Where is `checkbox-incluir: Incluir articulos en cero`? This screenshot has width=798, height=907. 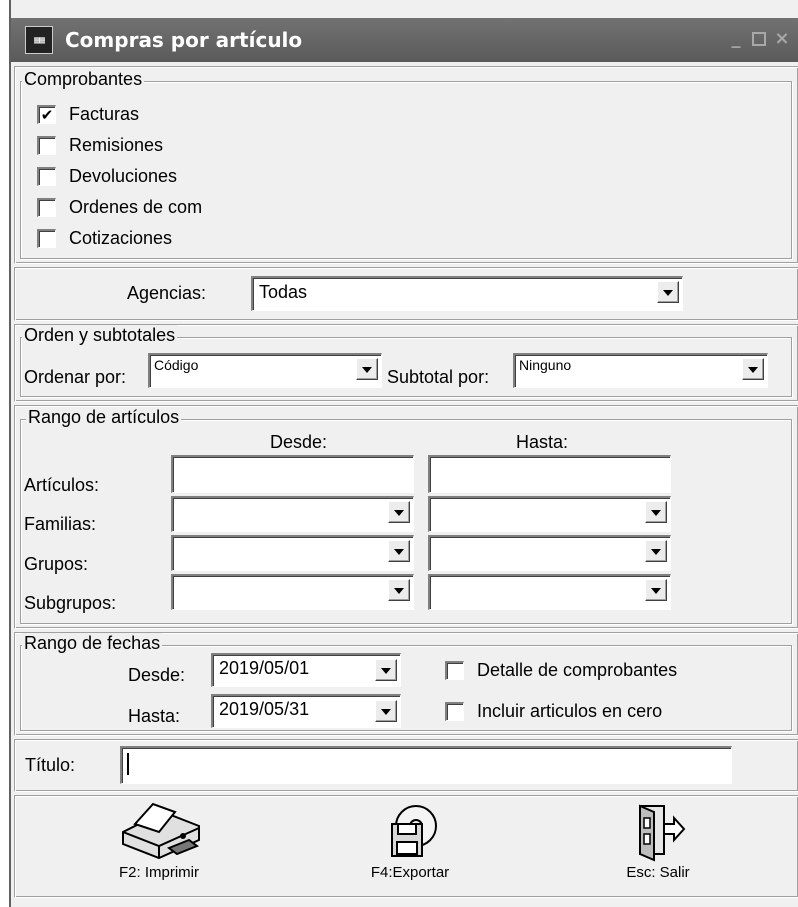
checkbox-incluir: Incluir articulos en cero is located at coordinates (553, 711).